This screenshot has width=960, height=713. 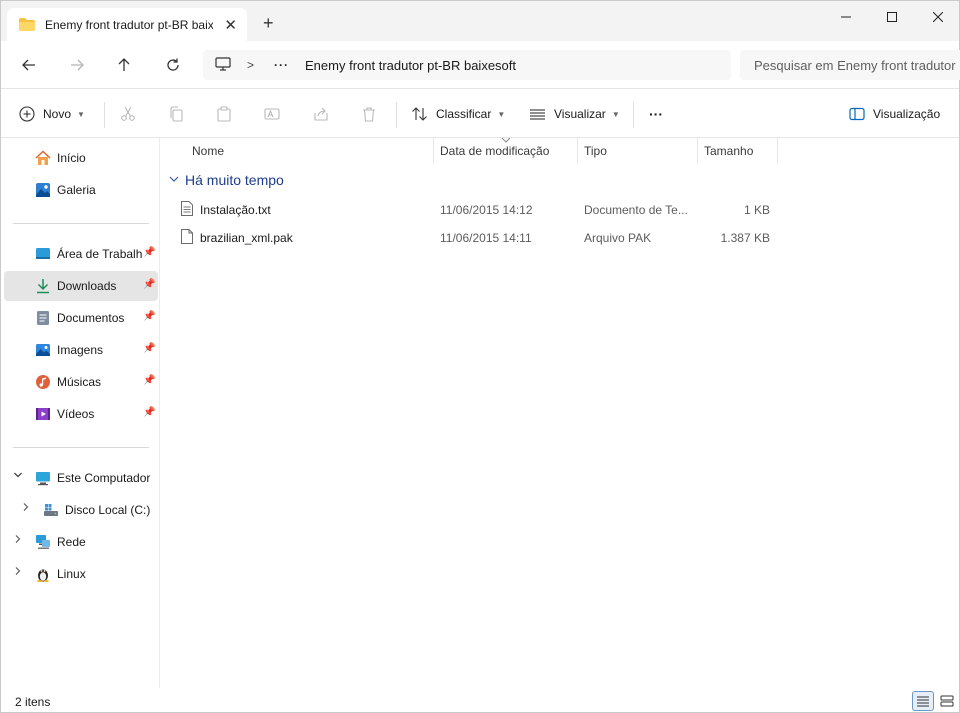 I want to click on close-icon, so click(x=938, y=17).